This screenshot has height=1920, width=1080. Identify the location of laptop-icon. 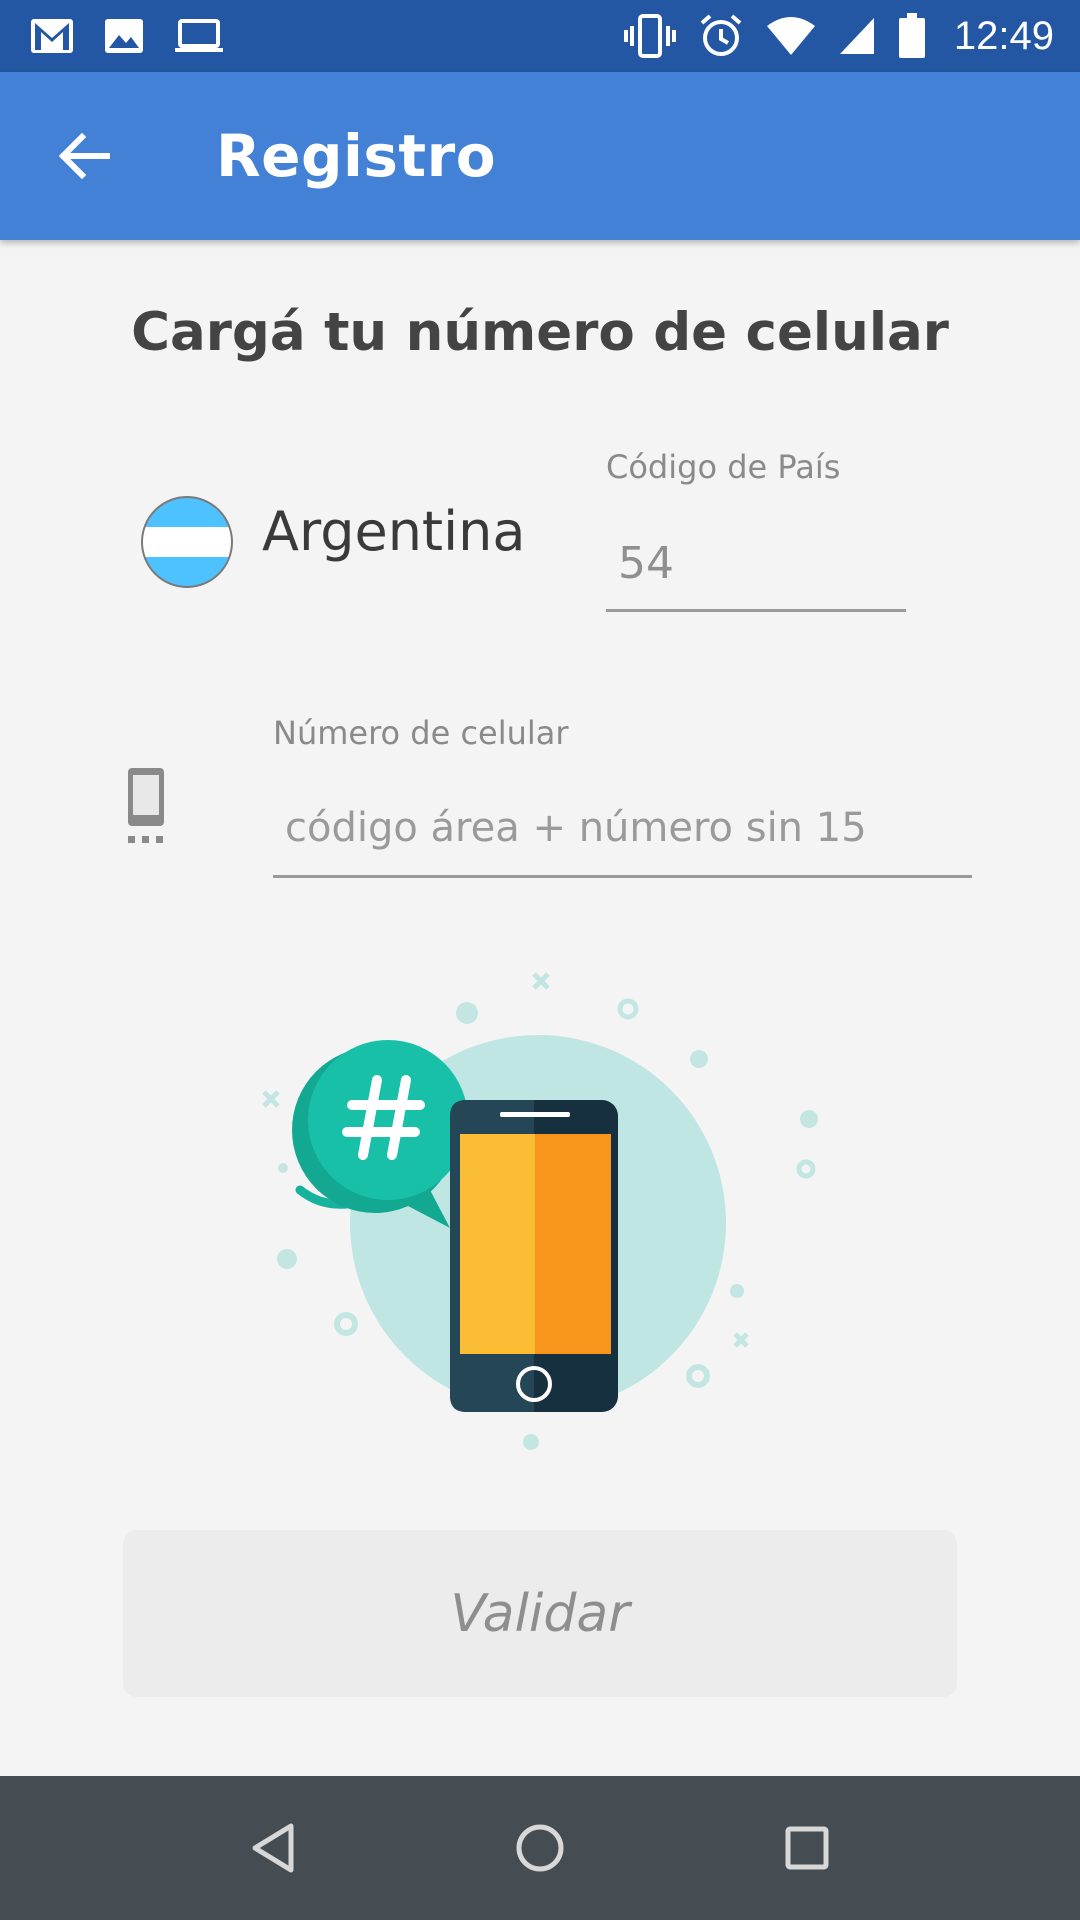
(199, 36).